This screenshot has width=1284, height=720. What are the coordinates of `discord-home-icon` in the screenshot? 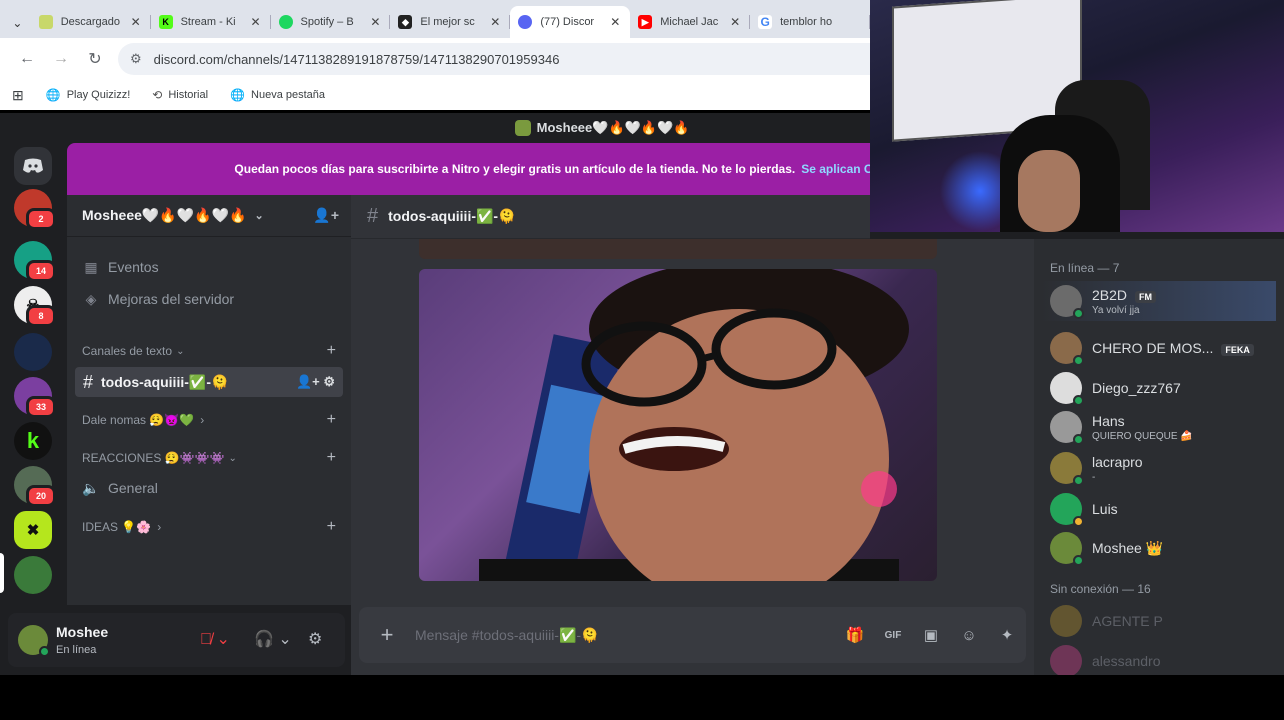 It's located at (33, 166).